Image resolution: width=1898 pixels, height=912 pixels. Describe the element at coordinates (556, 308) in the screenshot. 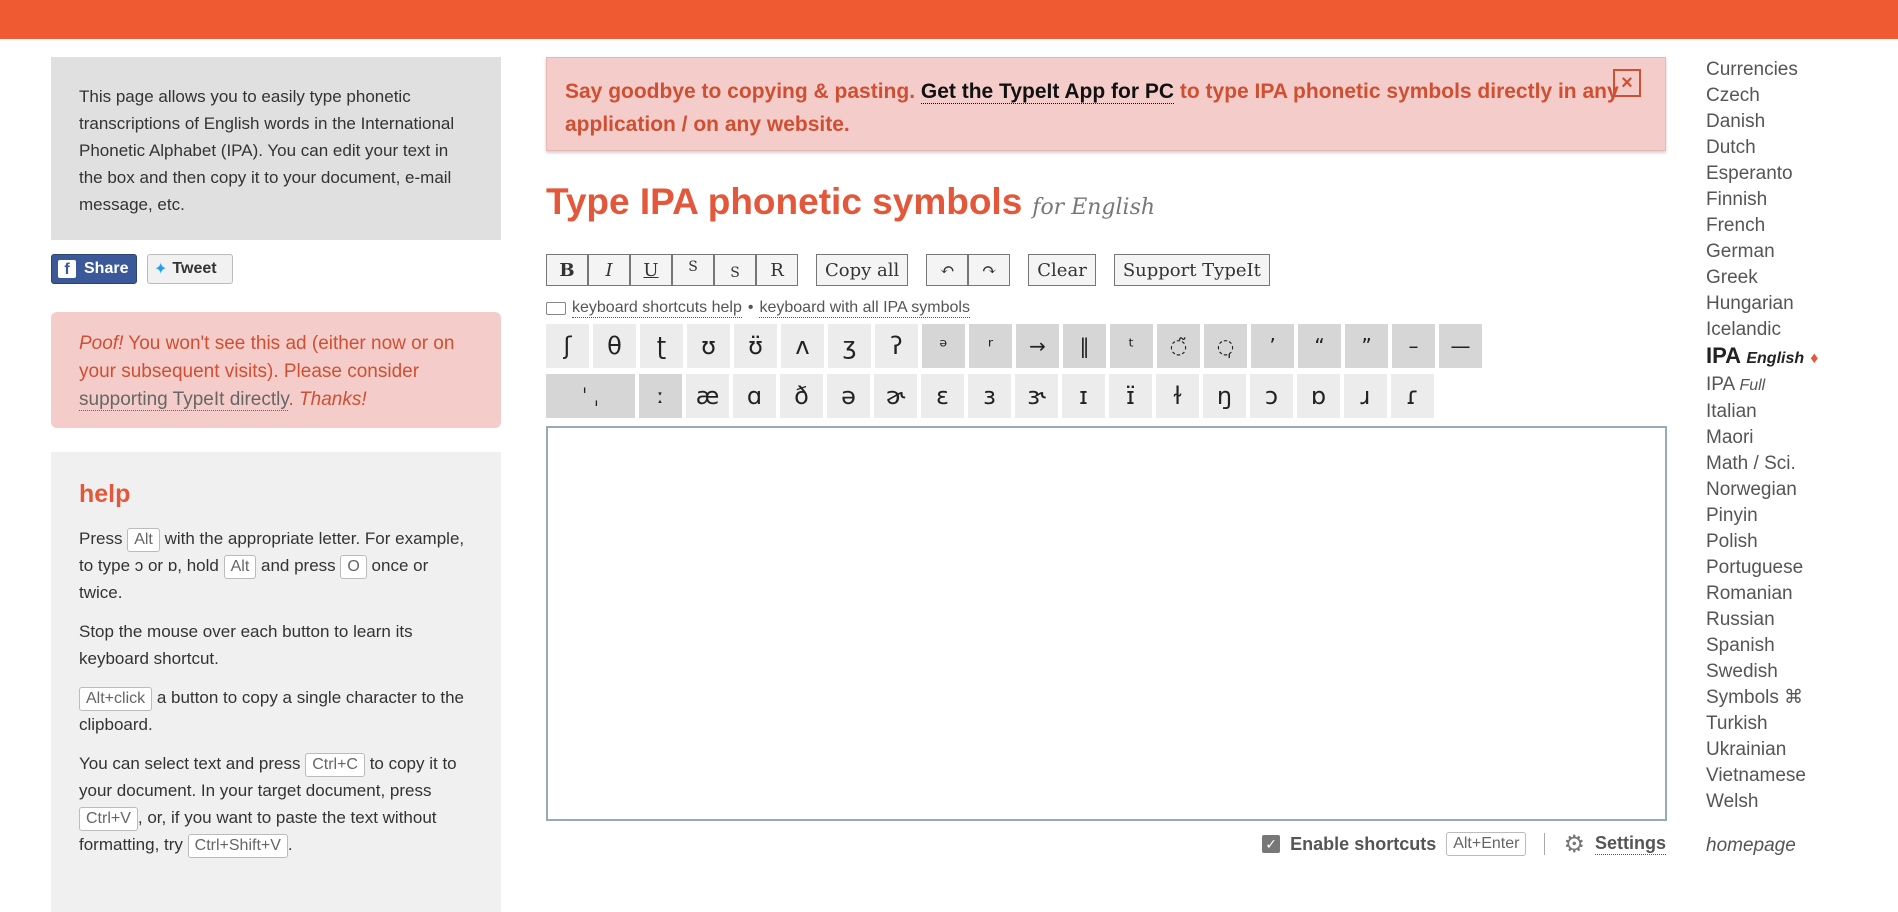

I see `keyboard-icon` at that location.